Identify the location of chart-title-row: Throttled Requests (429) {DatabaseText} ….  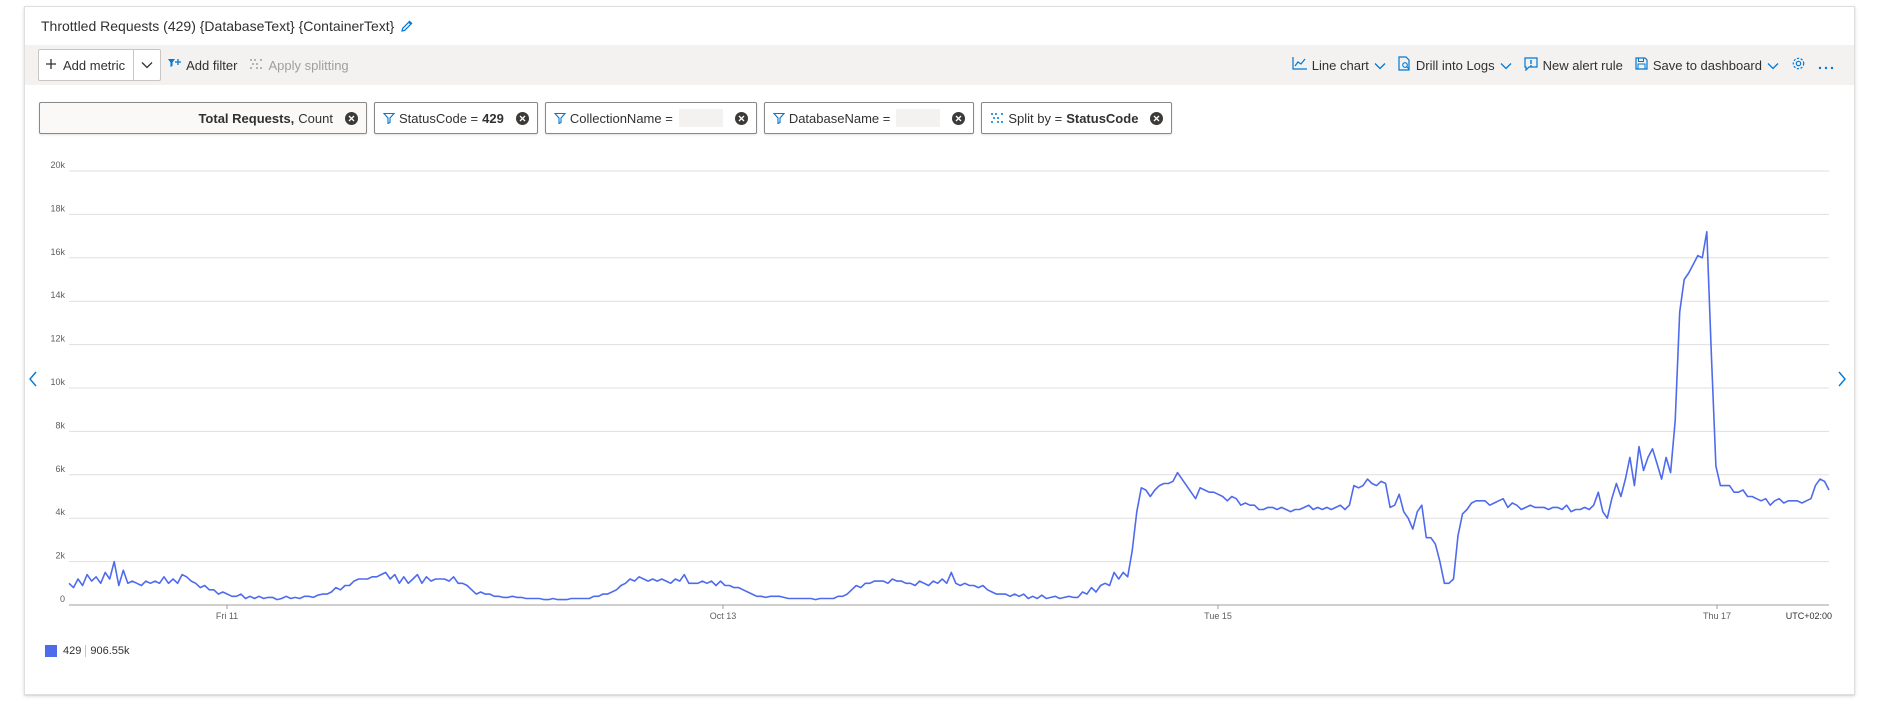
(939, 26).